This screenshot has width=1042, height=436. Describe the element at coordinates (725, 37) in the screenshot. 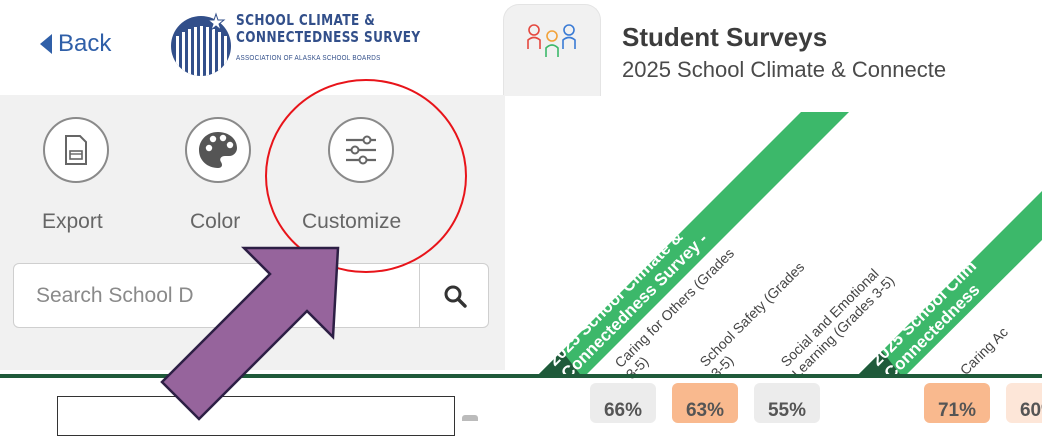

I see `page-title: Student Surveys` at that location.